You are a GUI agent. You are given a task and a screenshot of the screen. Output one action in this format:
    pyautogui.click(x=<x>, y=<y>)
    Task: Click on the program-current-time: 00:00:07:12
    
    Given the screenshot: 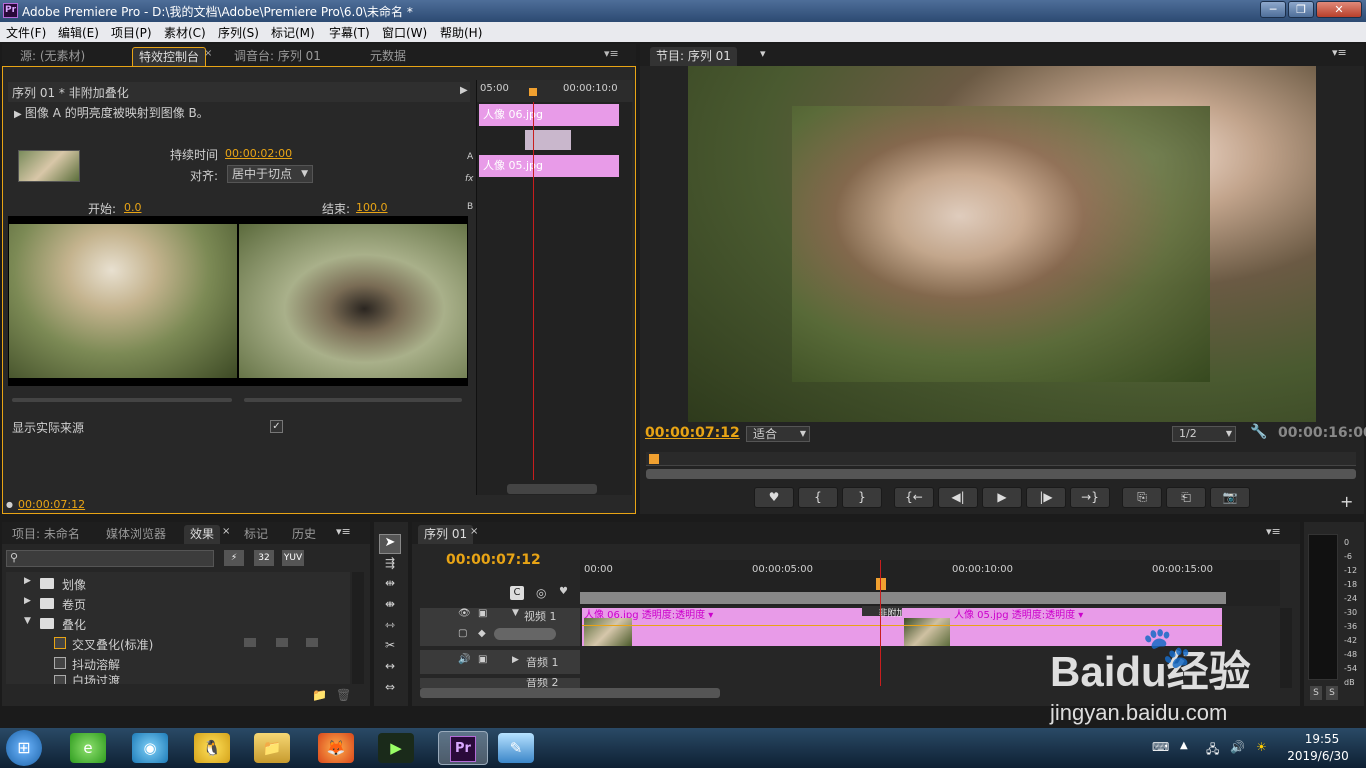 What is the action you would take?
    pyautogui.click(x=692, y=433)
    